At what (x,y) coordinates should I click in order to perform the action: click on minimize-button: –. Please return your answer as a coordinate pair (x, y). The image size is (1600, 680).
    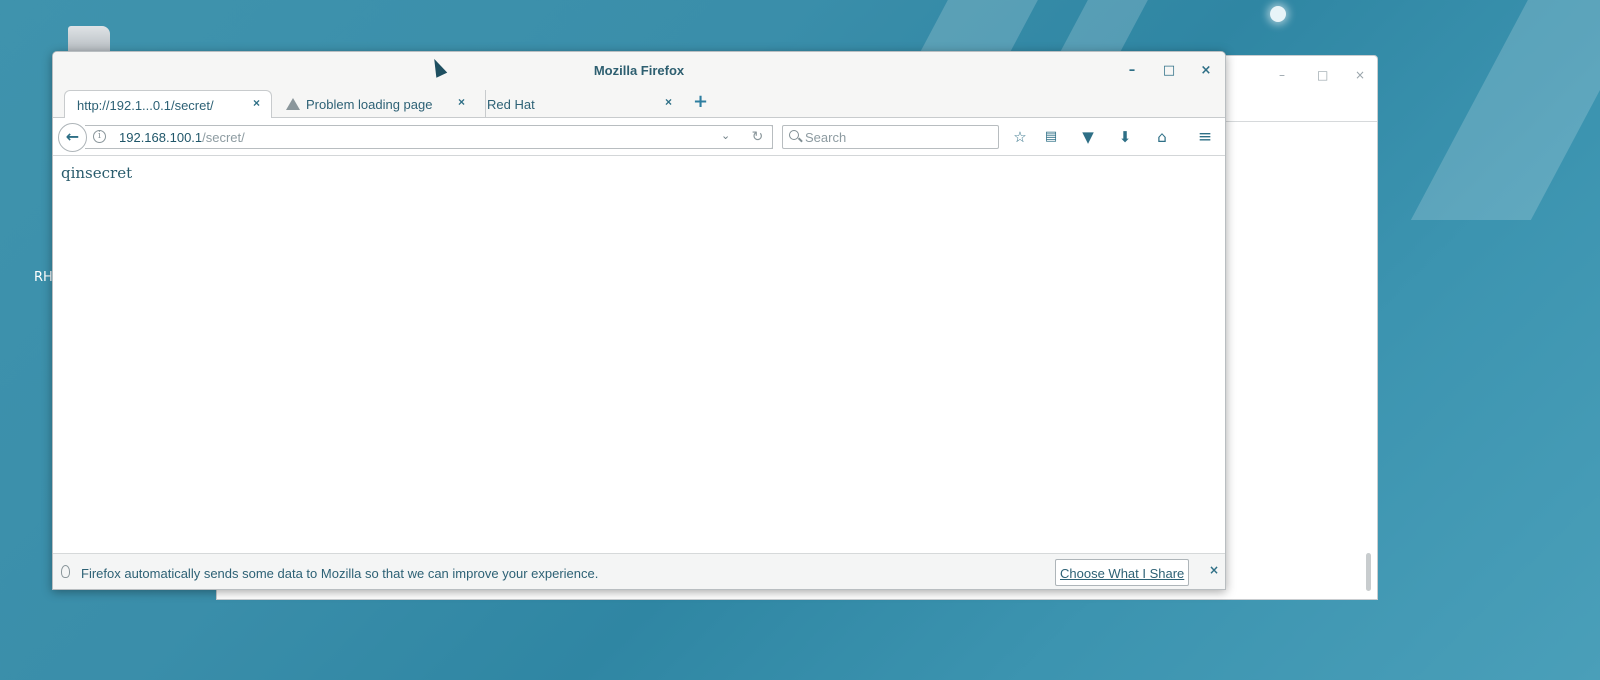
    Looking at the image, I should click on (1132, 71).